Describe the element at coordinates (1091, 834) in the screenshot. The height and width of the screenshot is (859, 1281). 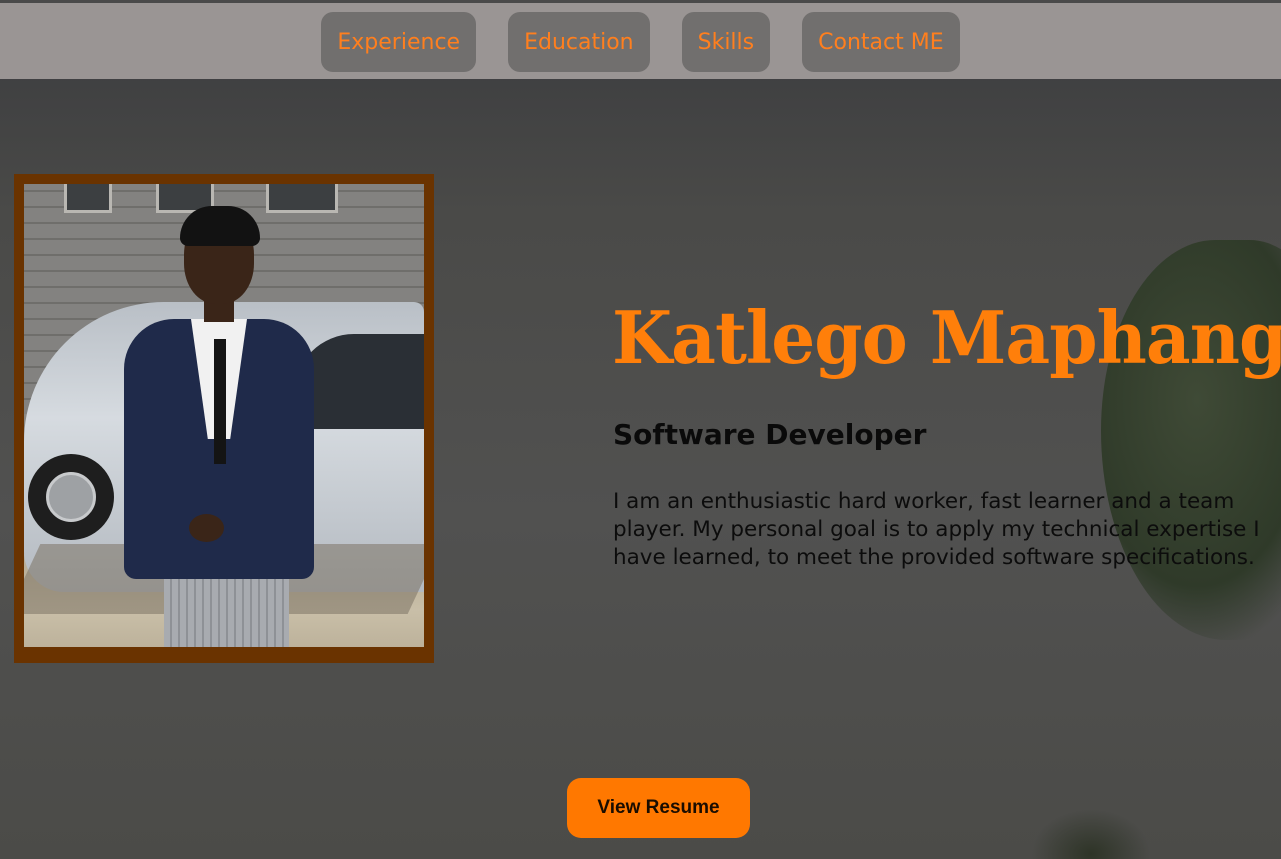
I see `background-shrub` at that location.